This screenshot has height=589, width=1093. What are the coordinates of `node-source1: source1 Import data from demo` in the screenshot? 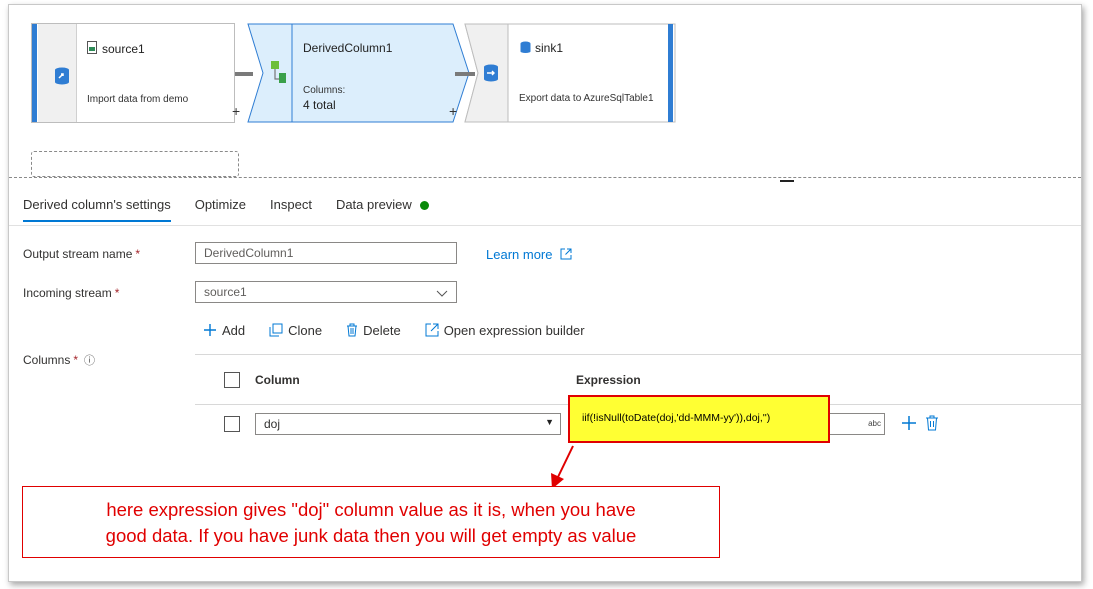 It's located at (133, 73).